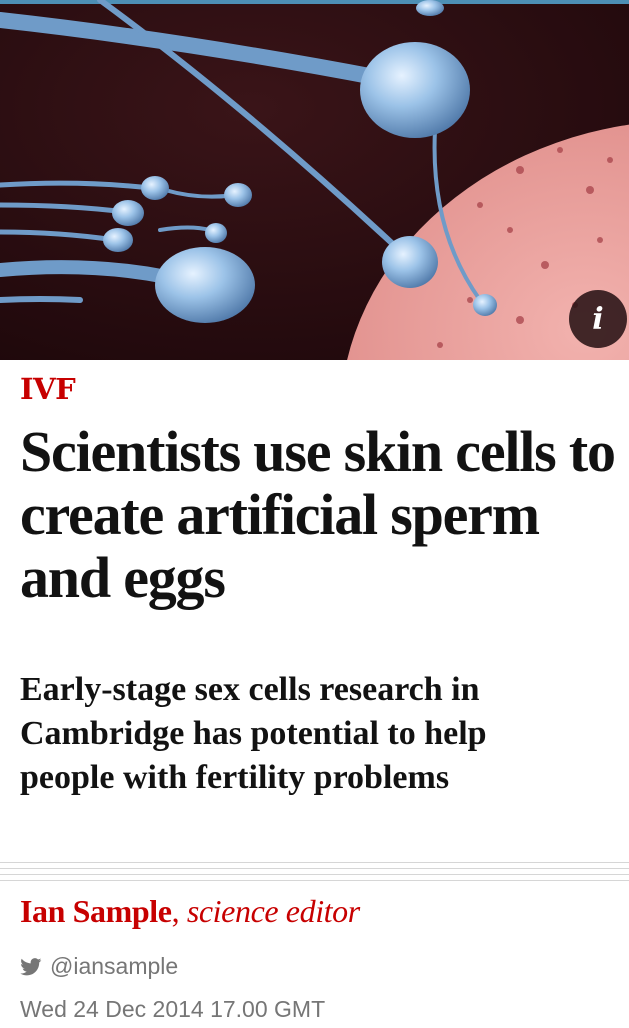 The height and width of the screenshot is (1028, 629). I want to click on image-info-button: i, so click(598, 319).